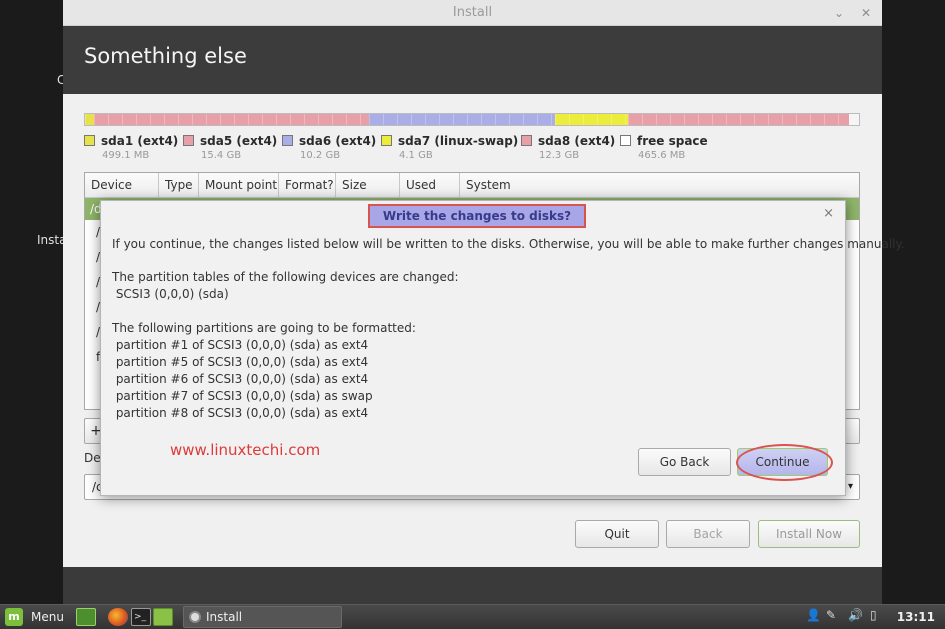 This screenshot has height=629, width=945. Describe the element at coordinates (839, 13) in the screenshot. I see `minimize-icon: ⌄` at that location.